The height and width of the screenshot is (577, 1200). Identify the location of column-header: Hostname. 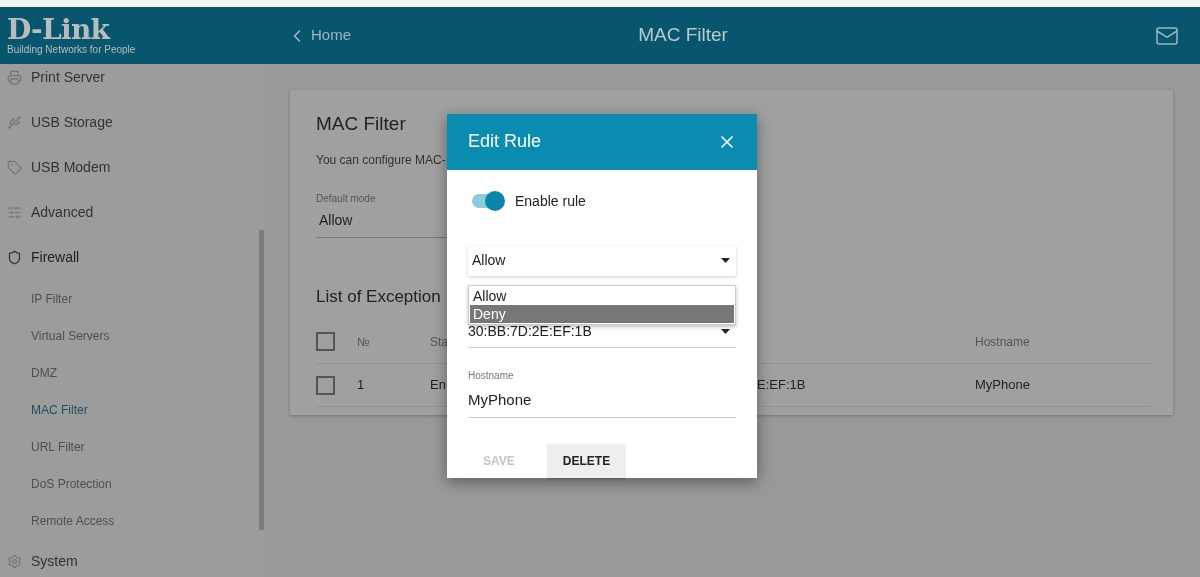
(1003, 342).